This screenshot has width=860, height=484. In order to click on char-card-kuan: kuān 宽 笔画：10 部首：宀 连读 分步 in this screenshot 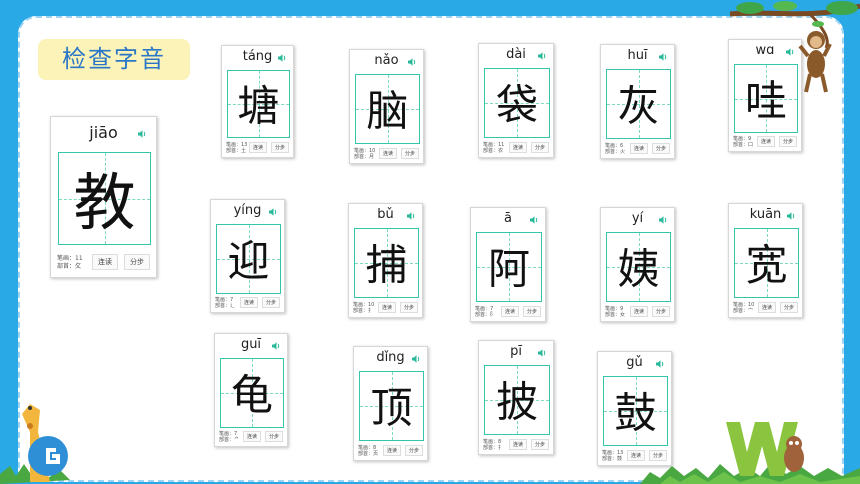, I will do `click(765, 260)`.